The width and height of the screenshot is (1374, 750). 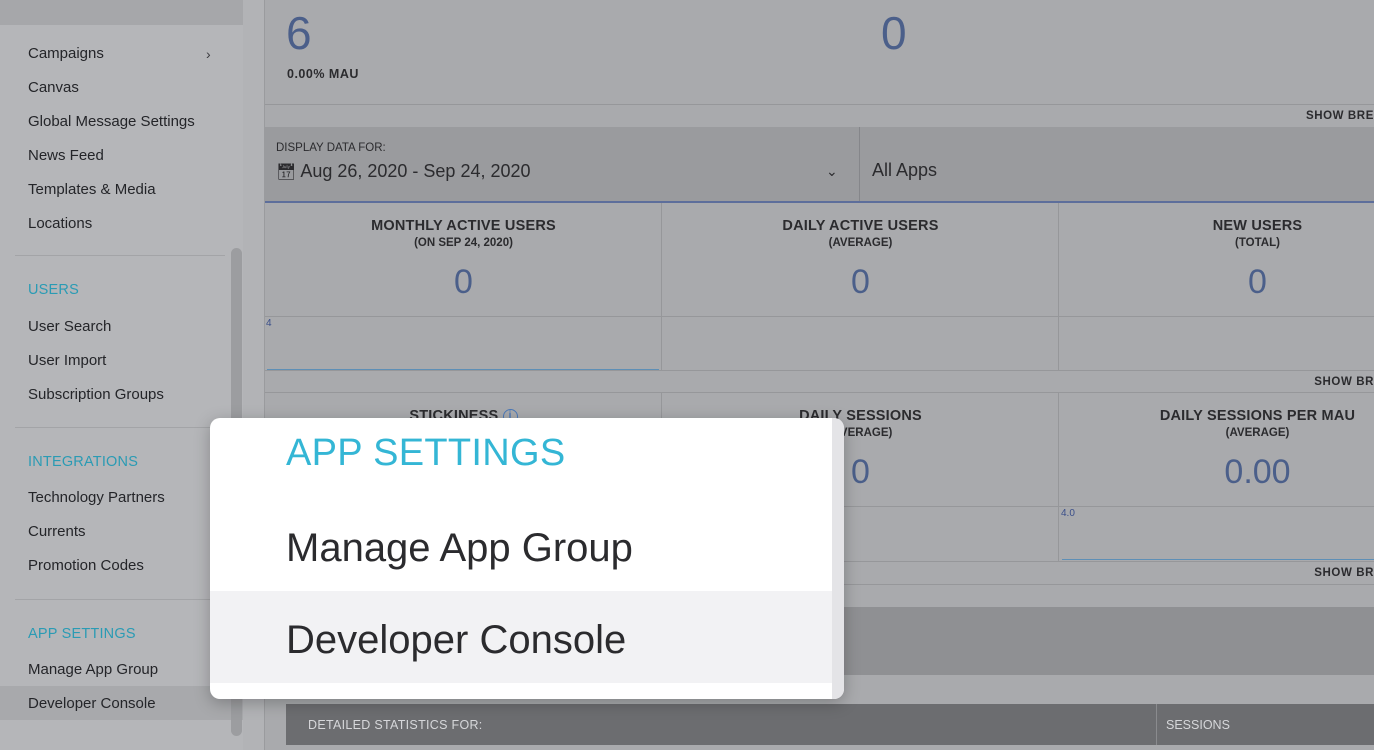 I want to click on sidebar-item-locations: Locations, so click(x=60, y=223).